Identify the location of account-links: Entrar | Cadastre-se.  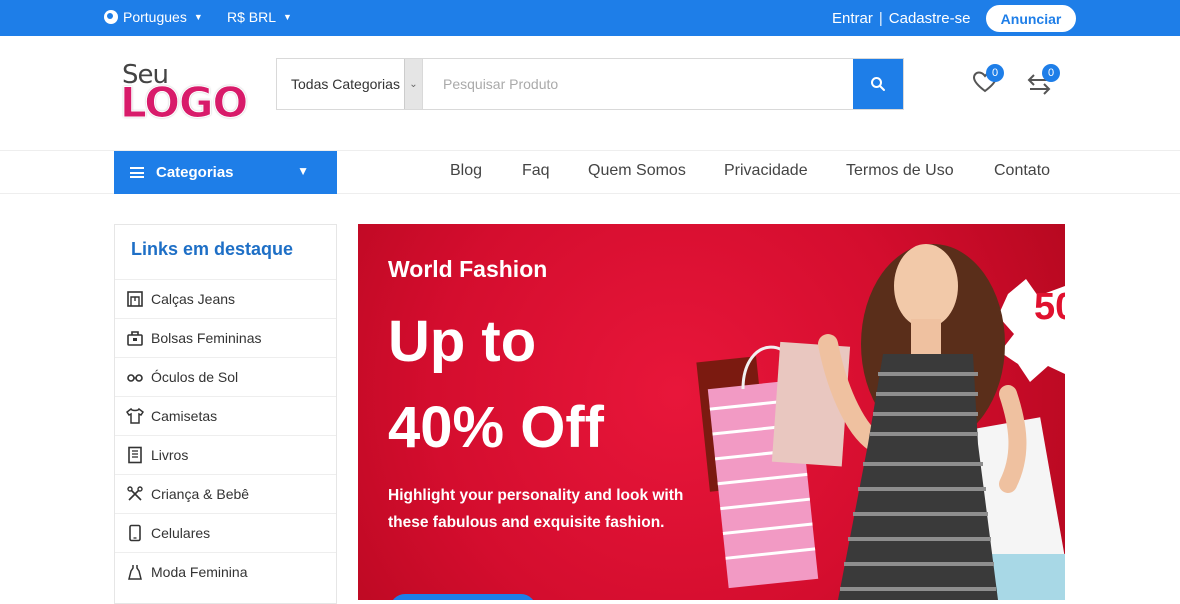
(901, 18).